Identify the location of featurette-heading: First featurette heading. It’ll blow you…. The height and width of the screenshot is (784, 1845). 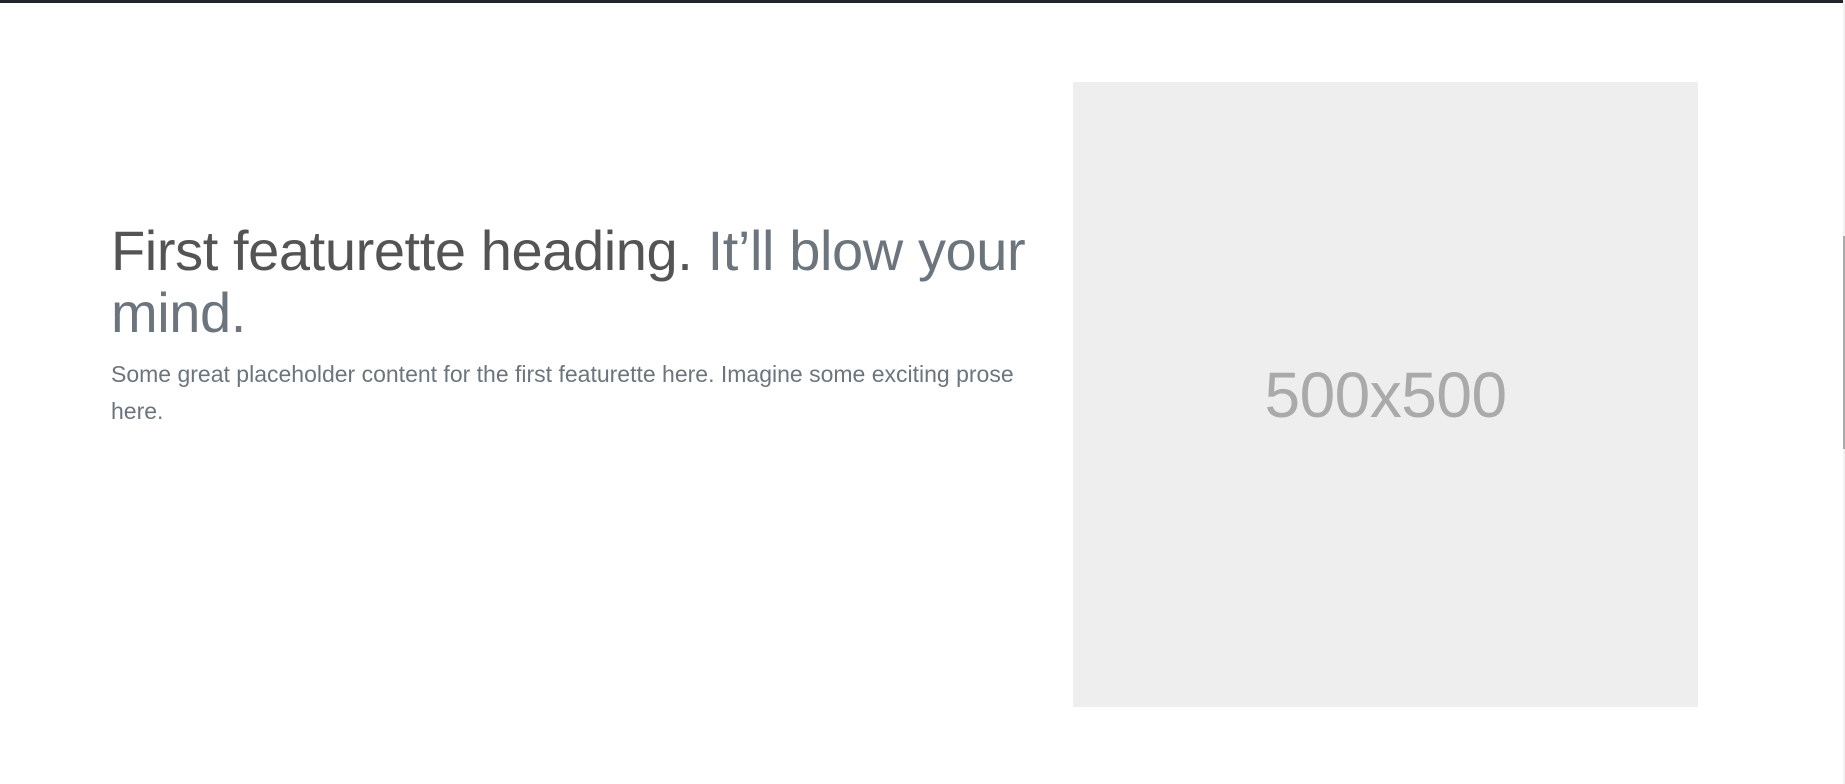
(581, 282).